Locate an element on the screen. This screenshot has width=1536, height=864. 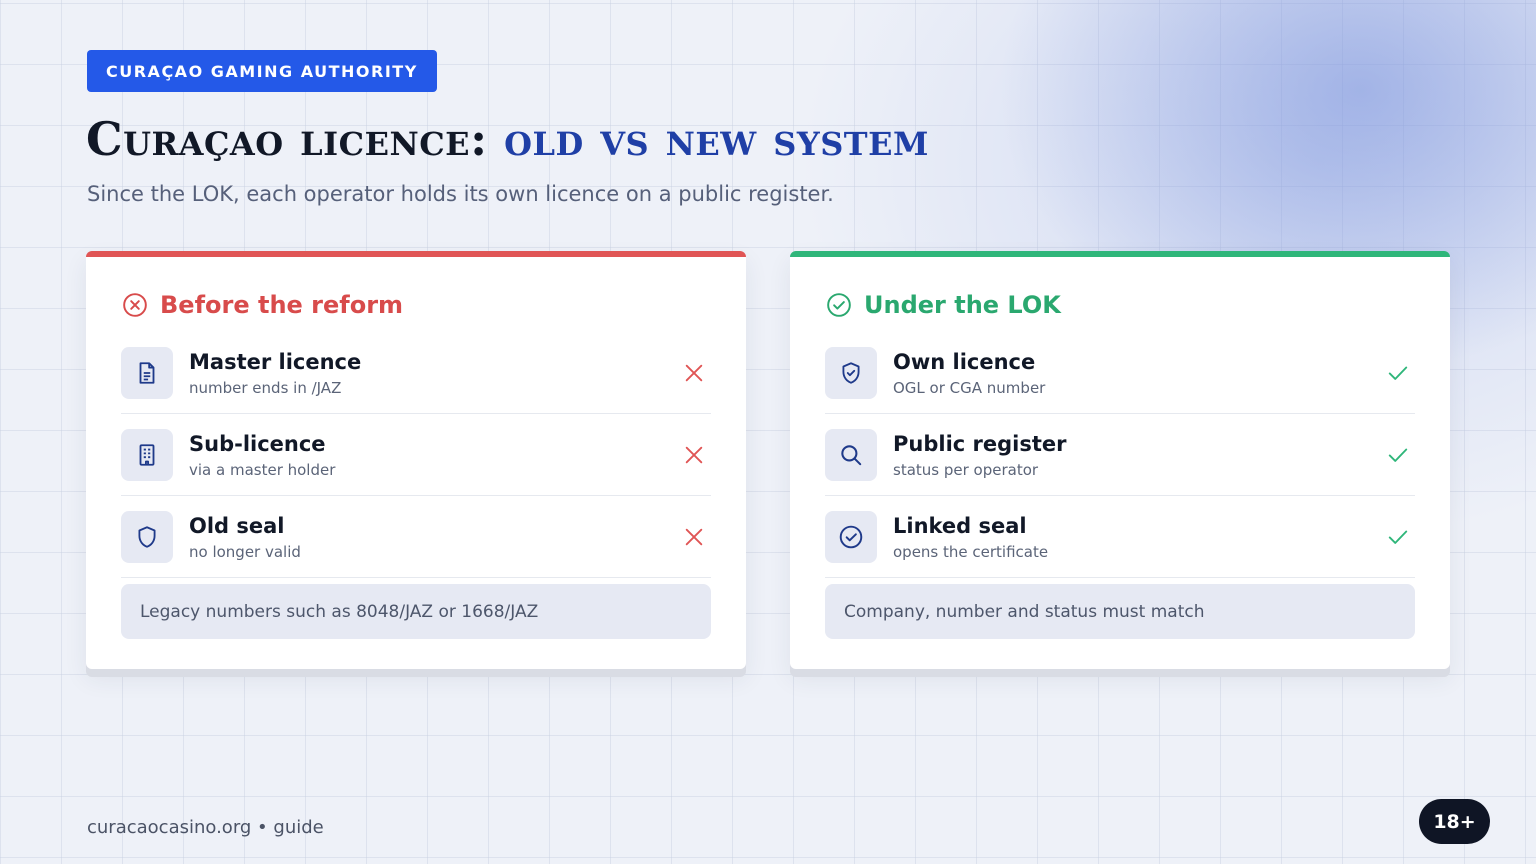
title-accent: old vs new system is located at coordinates (716, 139).